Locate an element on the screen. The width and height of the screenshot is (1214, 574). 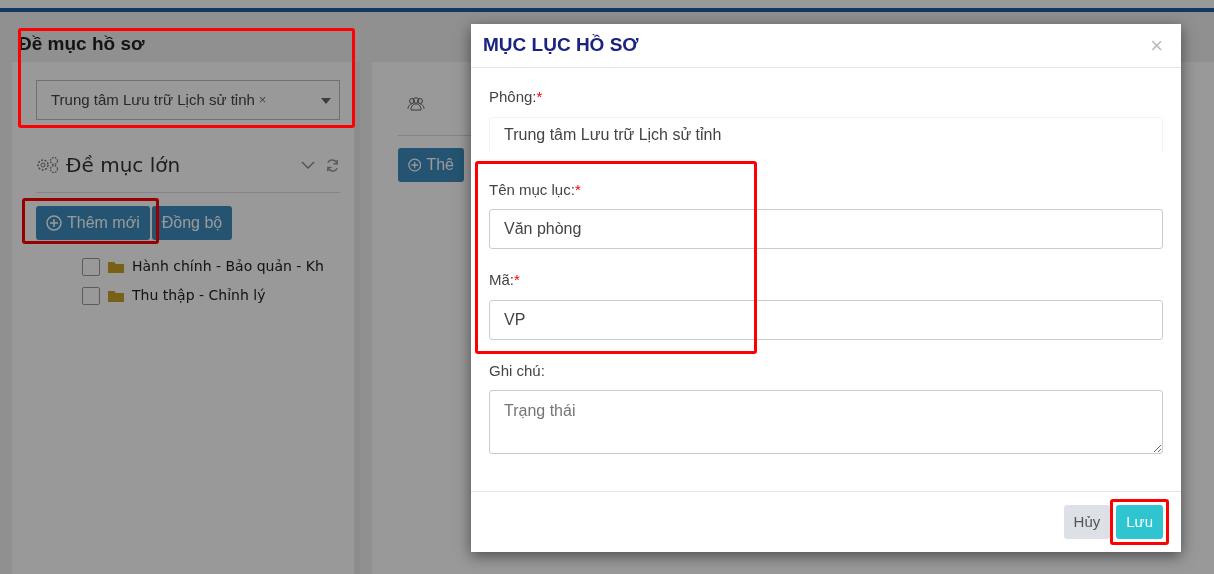
notes-field: Trạng thái is located at coordinates (826, 422).